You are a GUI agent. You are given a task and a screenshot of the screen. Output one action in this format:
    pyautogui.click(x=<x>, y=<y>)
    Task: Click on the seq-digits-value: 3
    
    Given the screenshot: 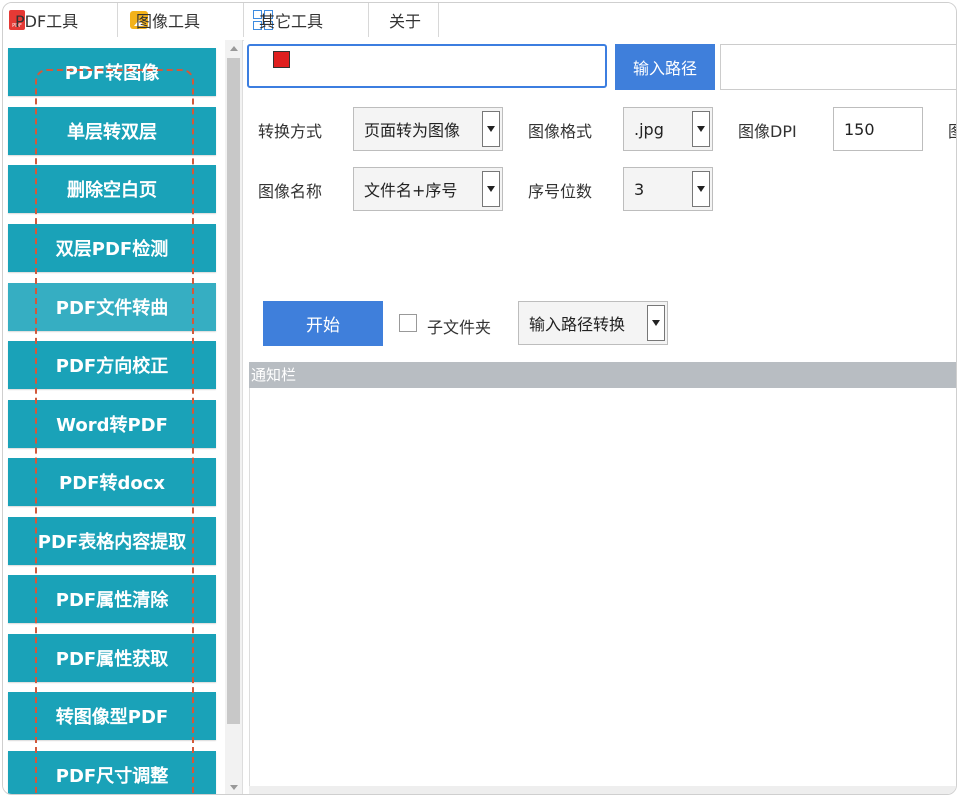 What is the action you would take?
    pyautogui.click(x=639, y=189)
    